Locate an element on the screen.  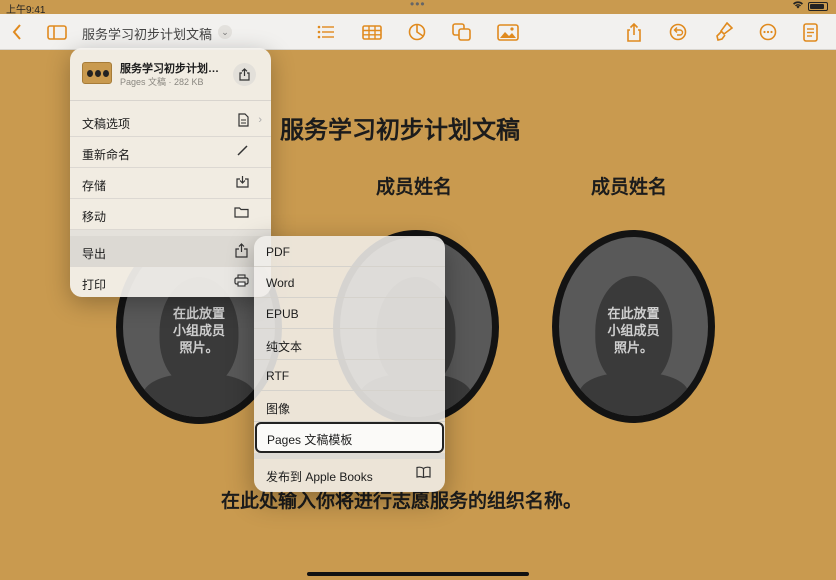
document-thumbnail is located at coordinates (97, 73).